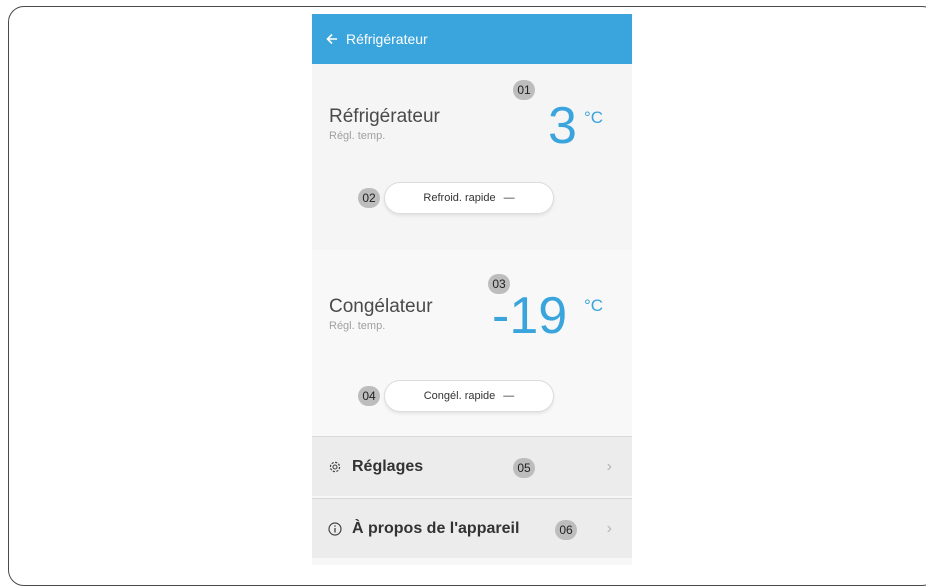 The image size is (926, 586). Describe the element at coordinates (472, 39) in the screenshot. I see `app-bar: Réfrigérateur` at that location.